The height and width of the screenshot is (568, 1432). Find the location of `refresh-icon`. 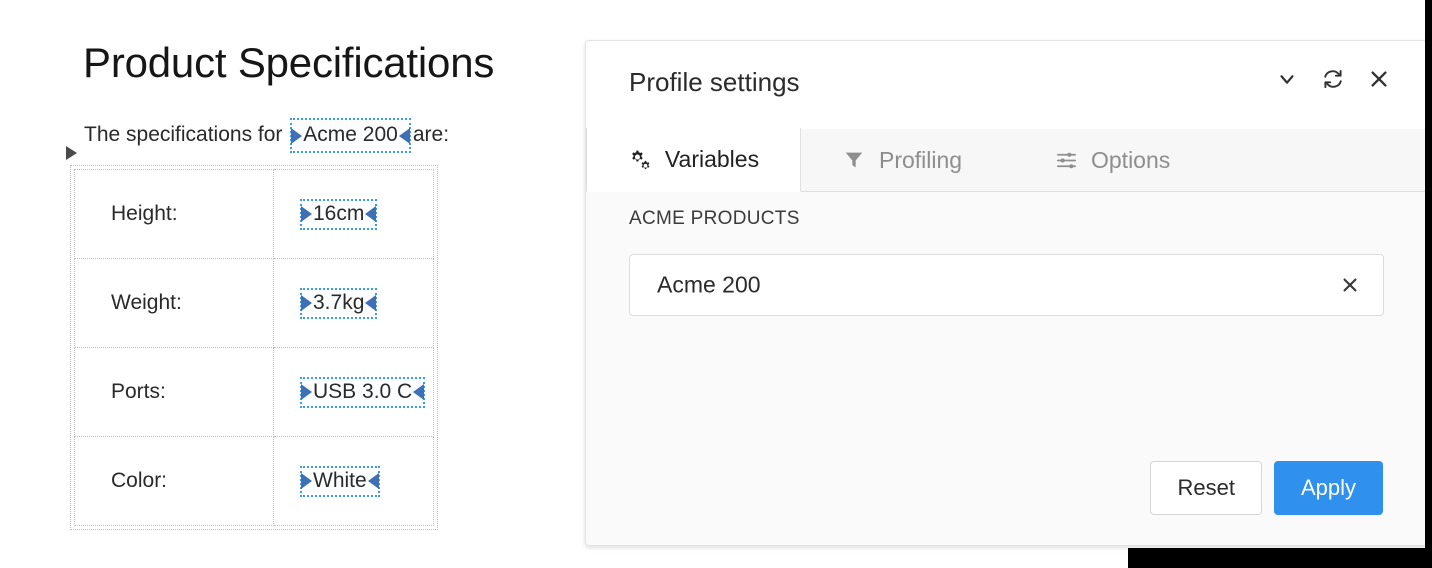

refresh-icon is located at coordinates (1333, 79).